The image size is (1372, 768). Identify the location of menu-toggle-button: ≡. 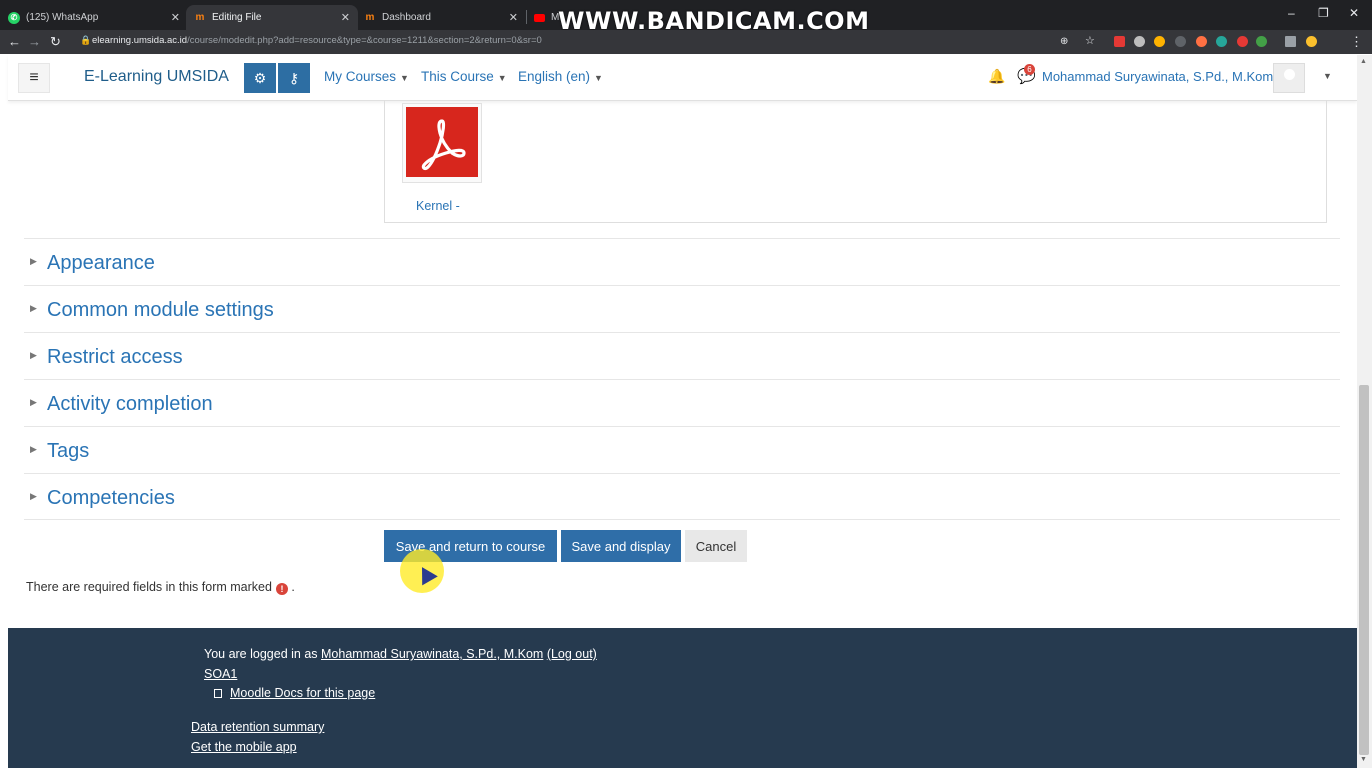
(34, 78).